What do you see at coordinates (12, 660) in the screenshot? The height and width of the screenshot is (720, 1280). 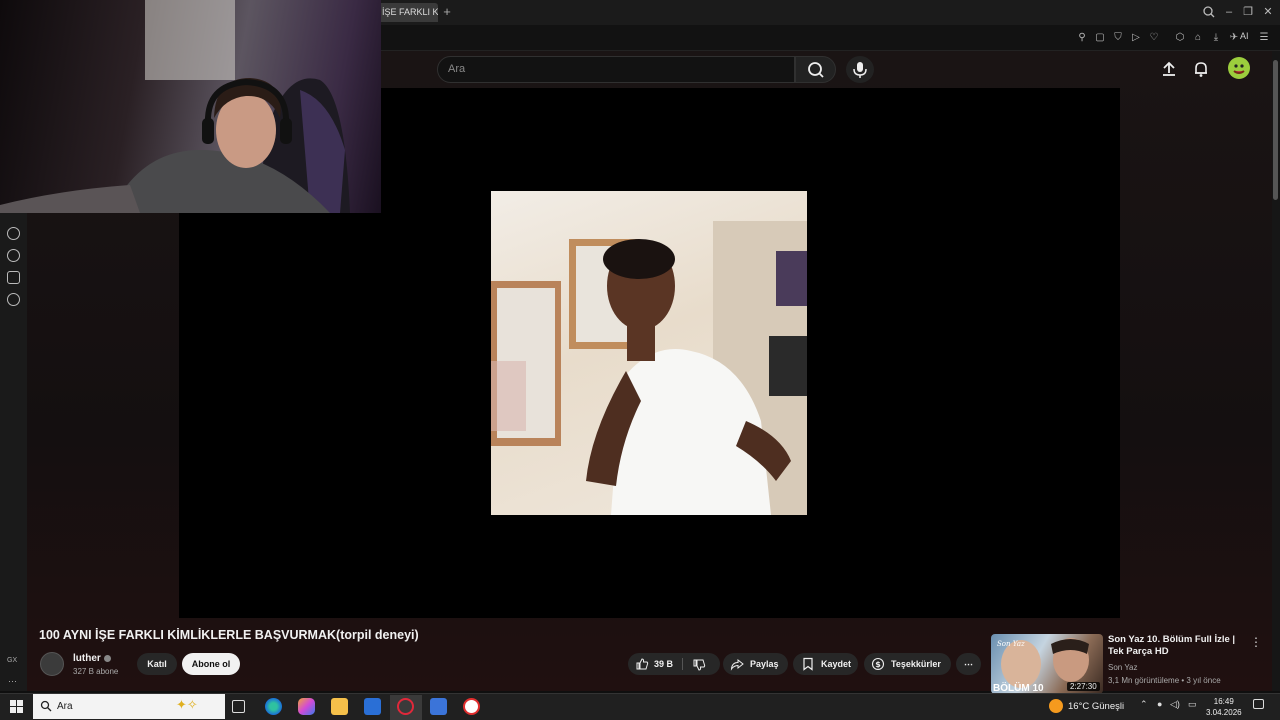 I see `gx-label: GX` at bounding box center [12, 660].